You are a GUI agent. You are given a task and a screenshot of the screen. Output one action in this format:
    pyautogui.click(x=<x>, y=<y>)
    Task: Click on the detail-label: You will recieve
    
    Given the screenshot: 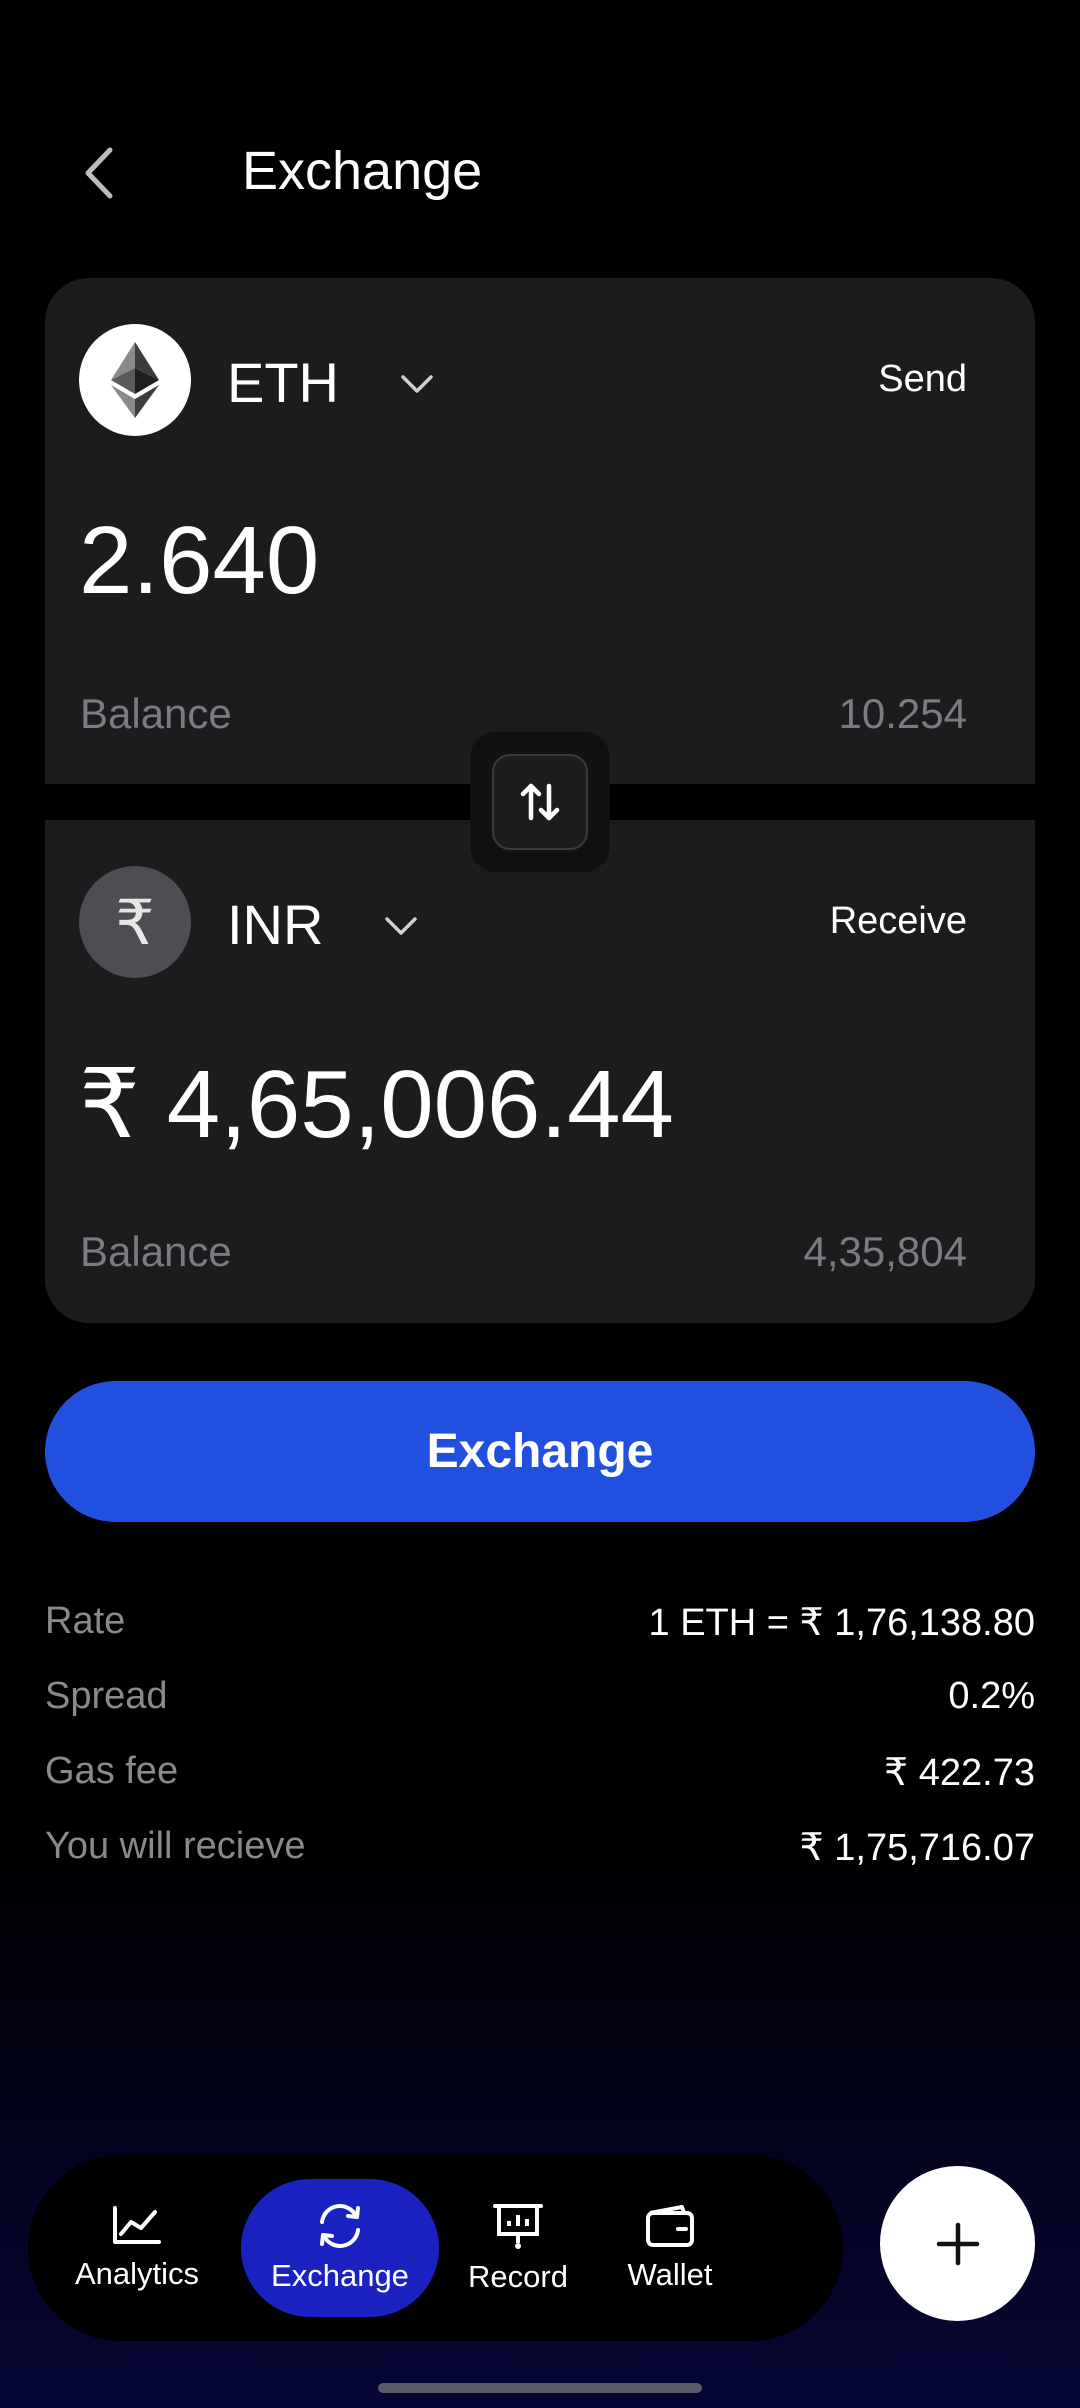 What is the action you would take?
    pyautogui.click(x=175, y=1846)
    